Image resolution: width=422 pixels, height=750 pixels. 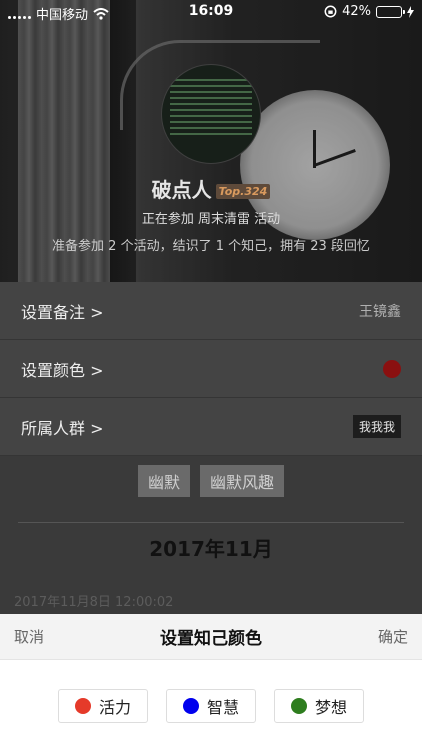 What do you see at coordinates (211, 219) in the screenshot?
I see `current-activity-text: 正在参加 周末清雷 活动` at bounding box center [211, 219].